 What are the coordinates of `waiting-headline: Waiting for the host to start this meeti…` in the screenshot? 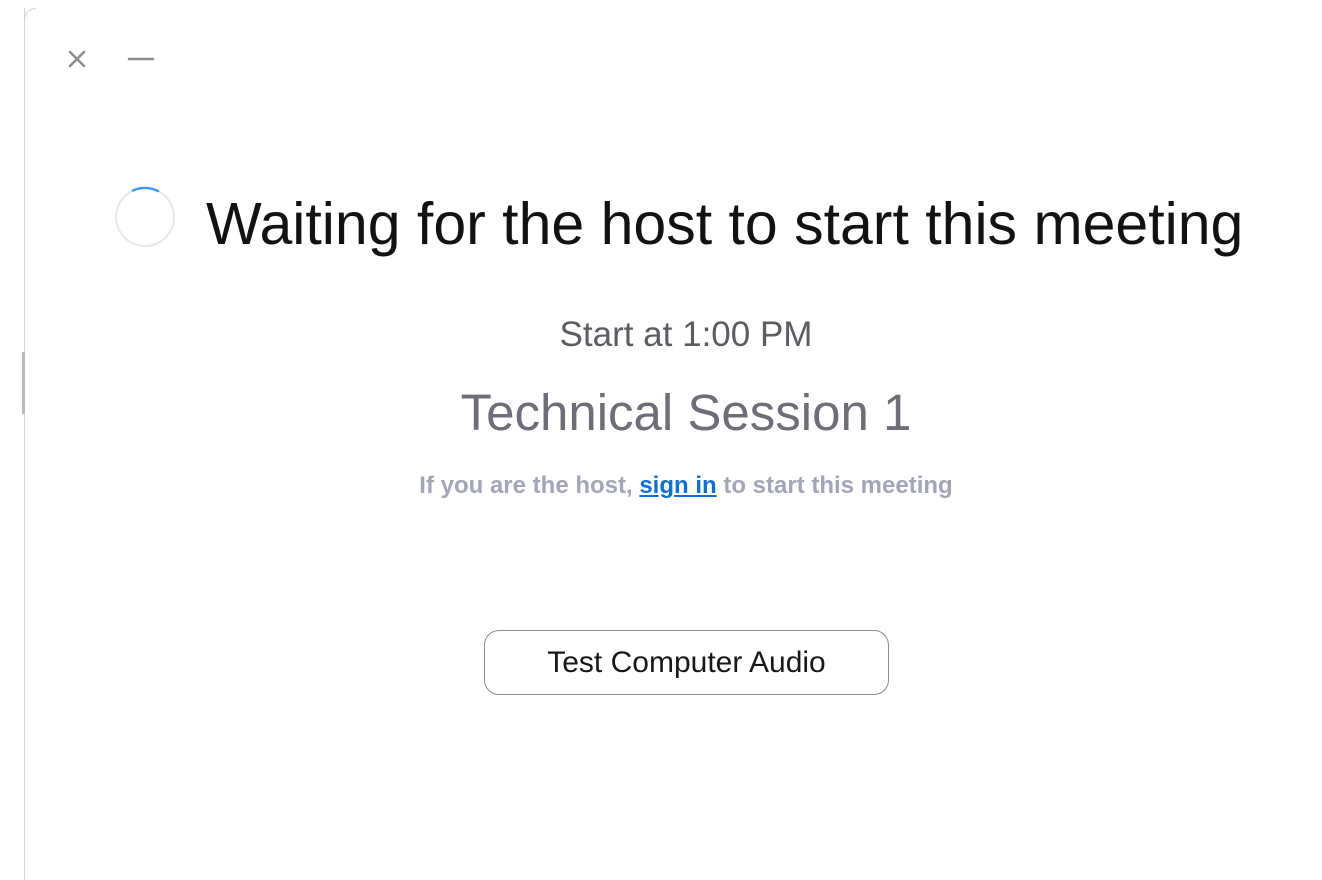 It's located at (725, 224).